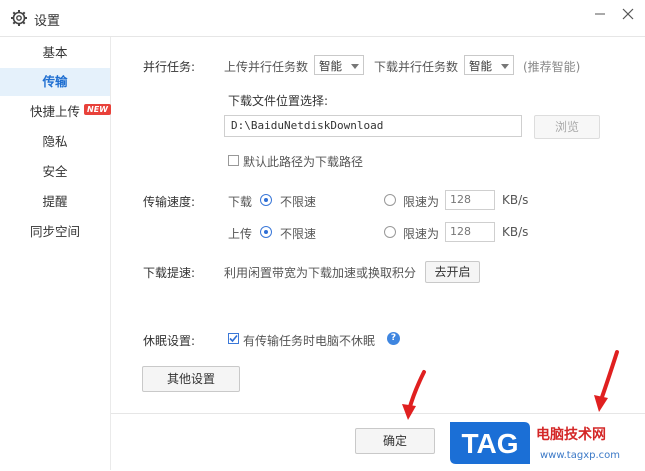 The height and width of the screenshot is (471, 645). I want to click on watermark-title: 电脑技术网, so click(571, 435).